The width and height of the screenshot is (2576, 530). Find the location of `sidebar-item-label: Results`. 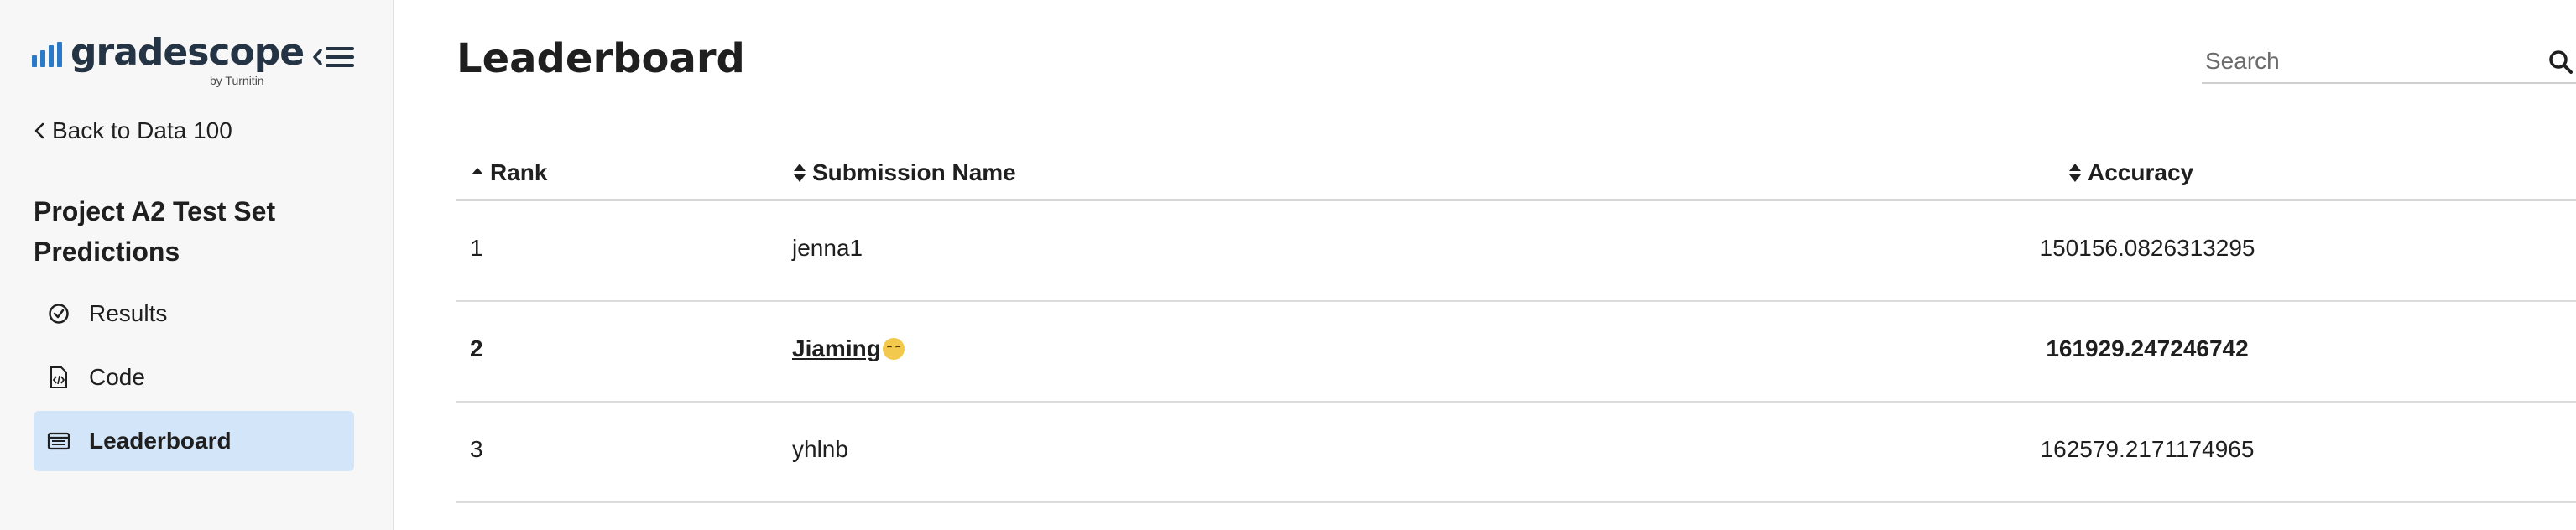

sidebar-item-label: Results is located at coordinates (128, 313).